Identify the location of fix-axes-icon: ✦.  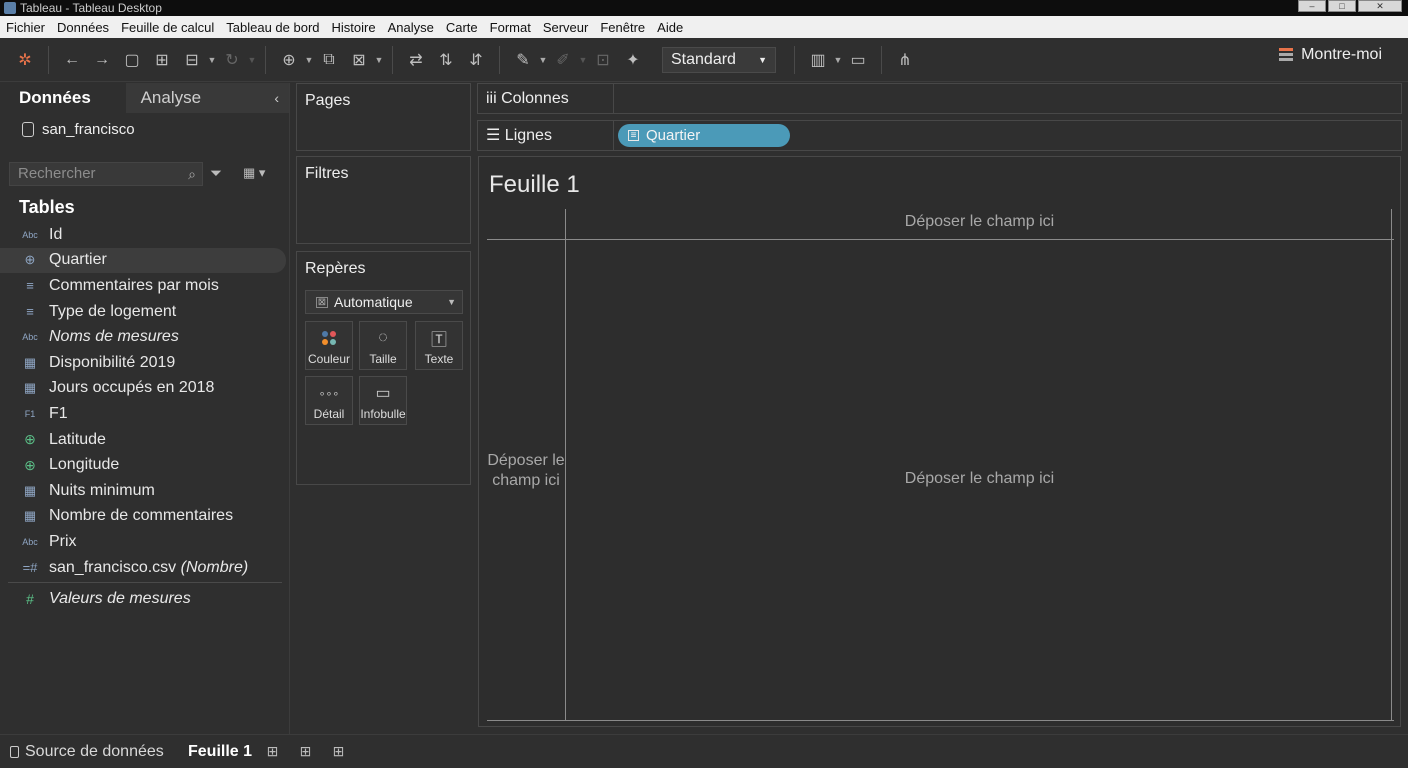
(633, 60).